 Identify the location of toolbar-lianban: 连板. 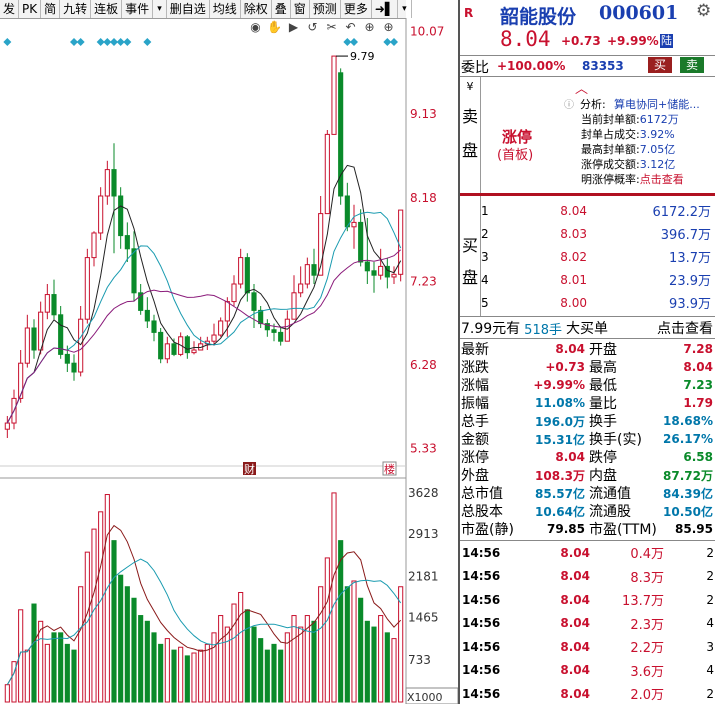
(107, 9).